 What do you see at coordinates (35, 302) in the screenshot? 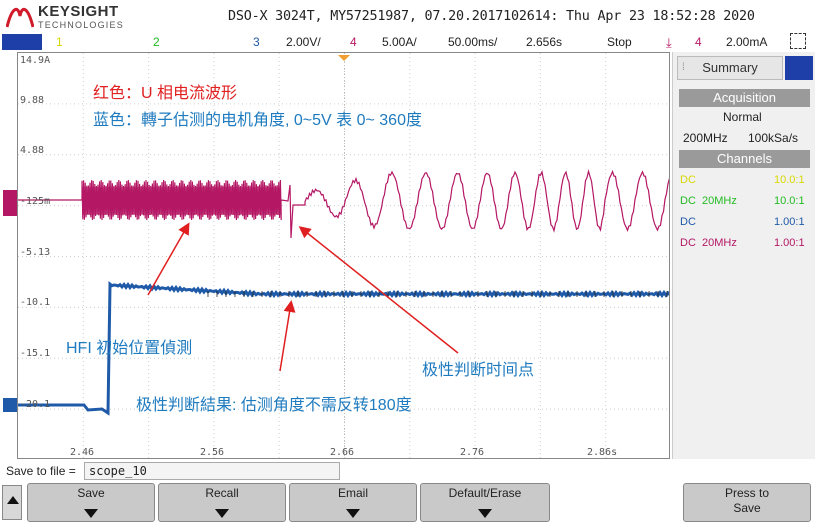
I see `y-label-5: -10.1` at bounding box center [35, 302].